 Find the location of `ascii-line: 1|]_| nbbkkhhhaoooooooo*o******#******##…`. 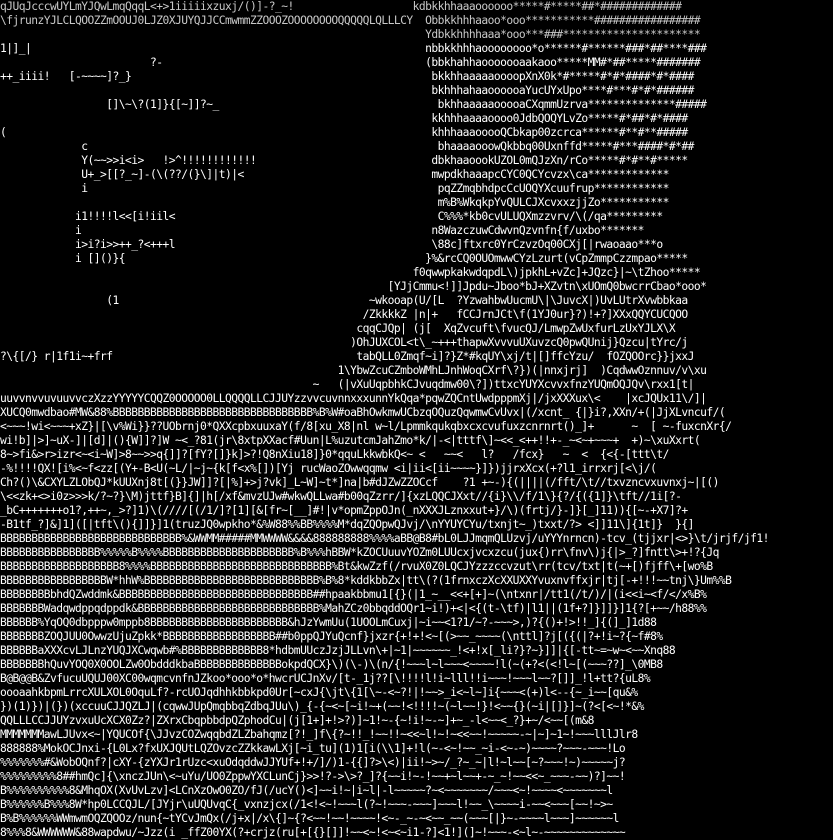

ascii-line: 1|]_| nbbkkhhhaoooooooo*o******#******##… is located at coordinates (353, 48).